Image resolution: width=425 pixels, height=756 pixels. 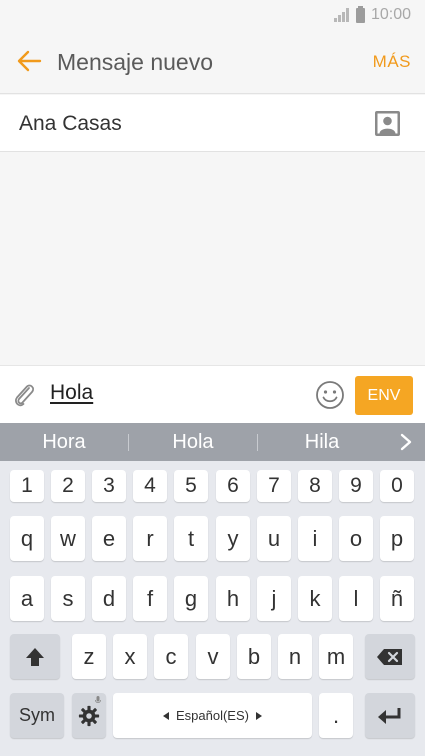 I want to click on backspace-icon, so click(x=389, y=656).